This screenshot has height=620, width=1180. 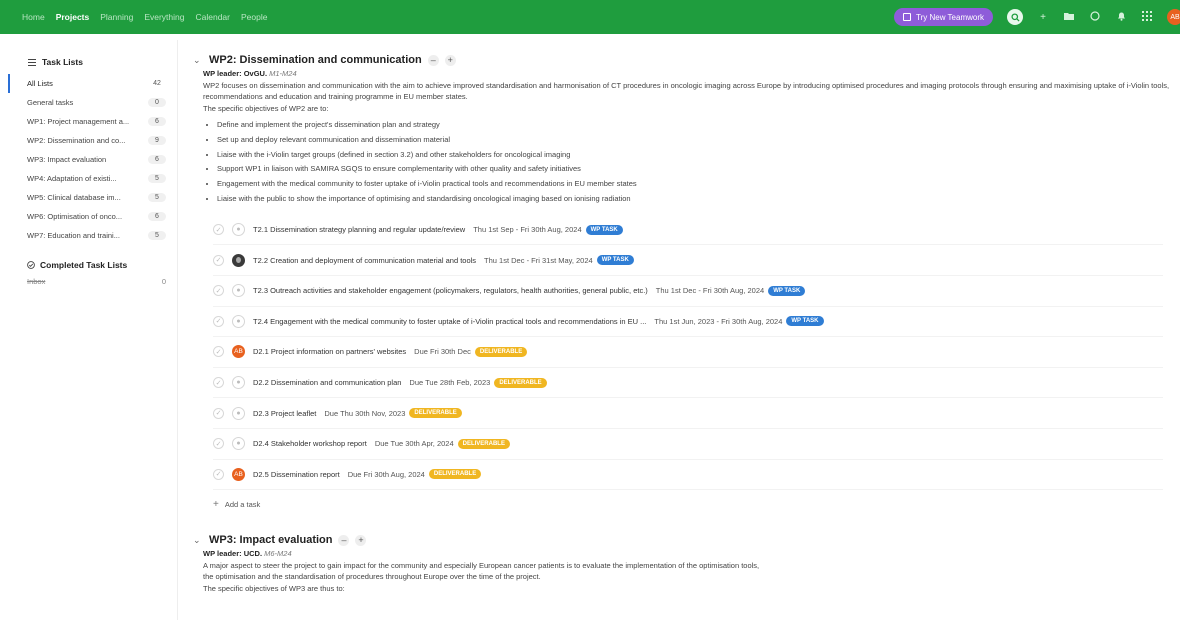 I want to click on task-date: Thu 1st Dec - Fri 30th Aug, 2024, so click(x=710, y=290).